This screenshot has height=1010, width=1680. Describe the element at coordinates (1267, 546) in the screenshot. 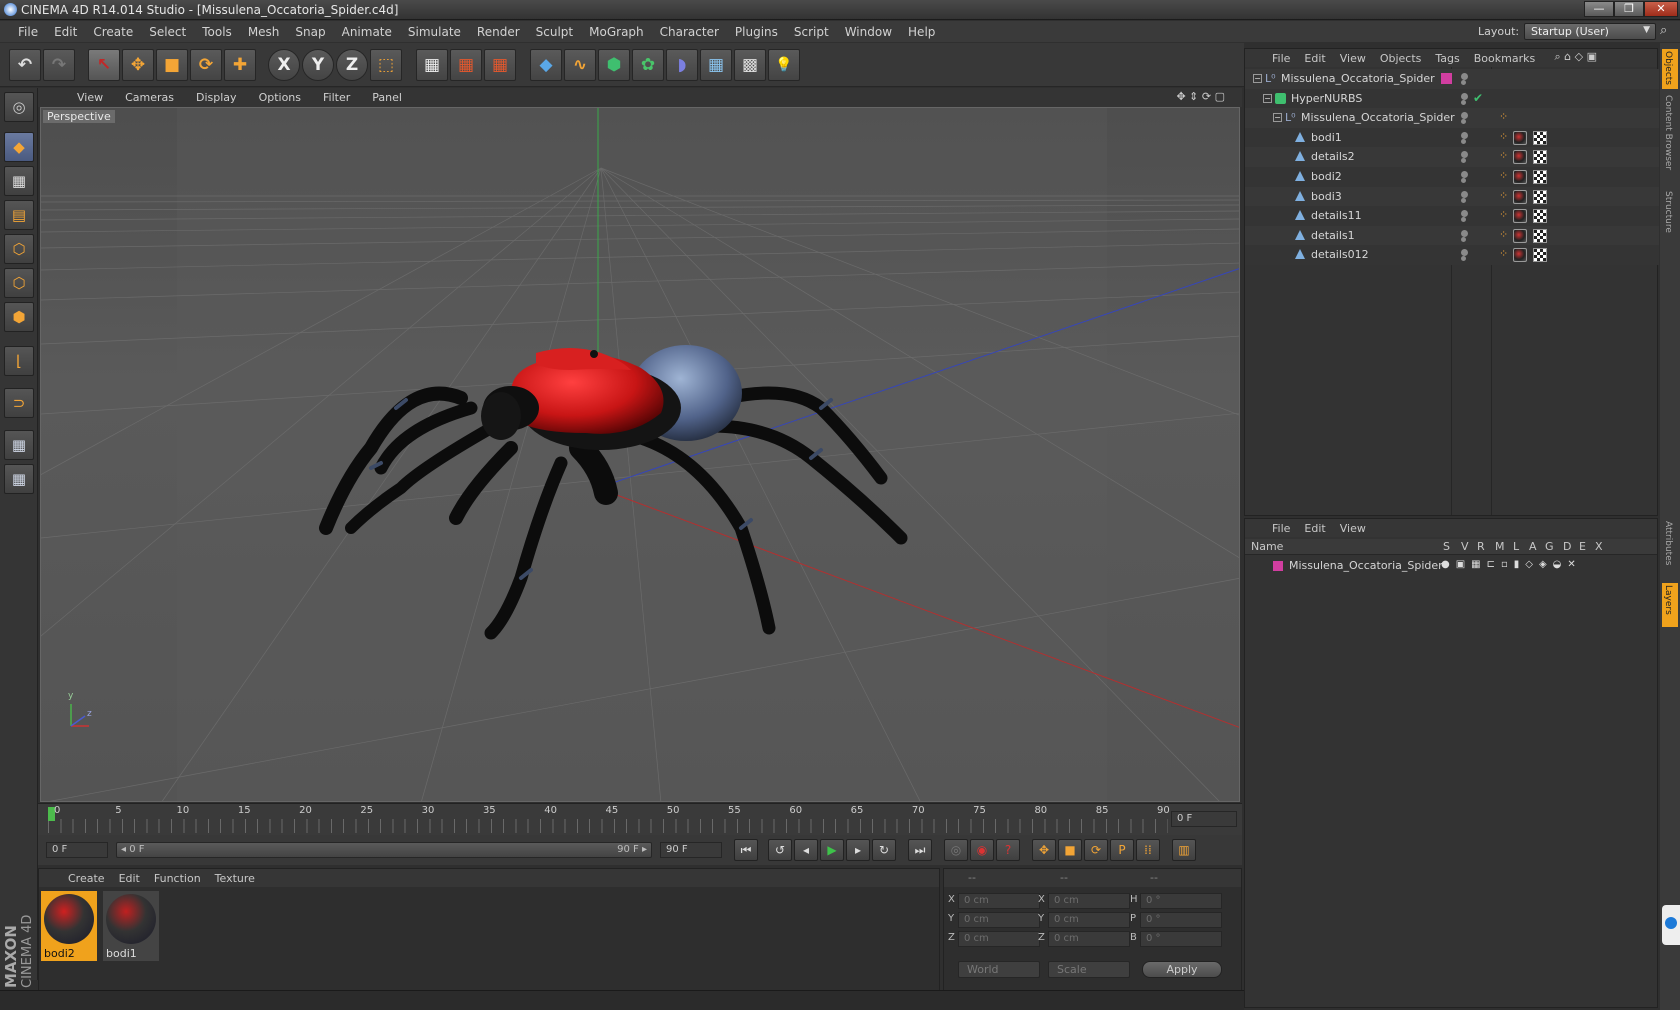

I see `layer-col-name: Name` at that location.